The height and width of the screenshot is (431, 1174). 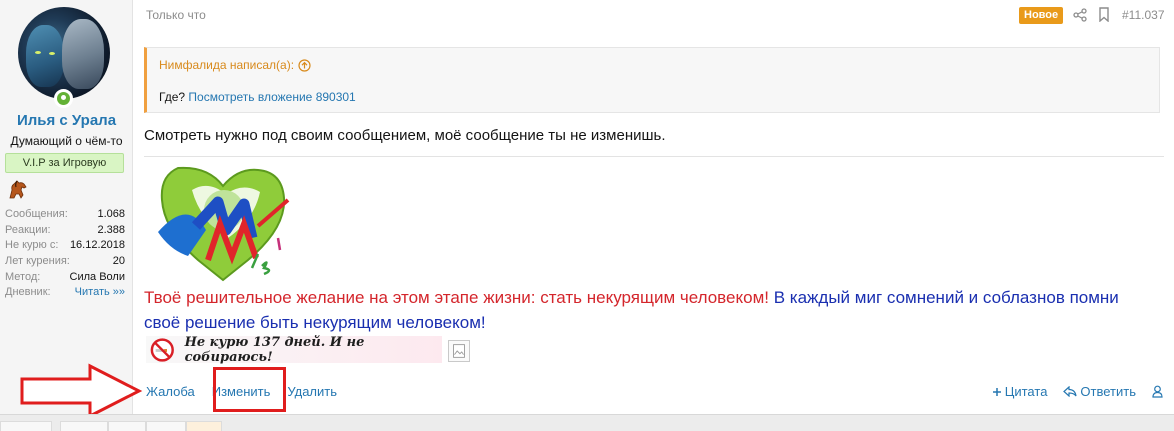 What do you see at coordinates (65, 276) in the screenshot?
I see `stat-row-method: Метод: Сила Воли` at bounding box center [65, 276].